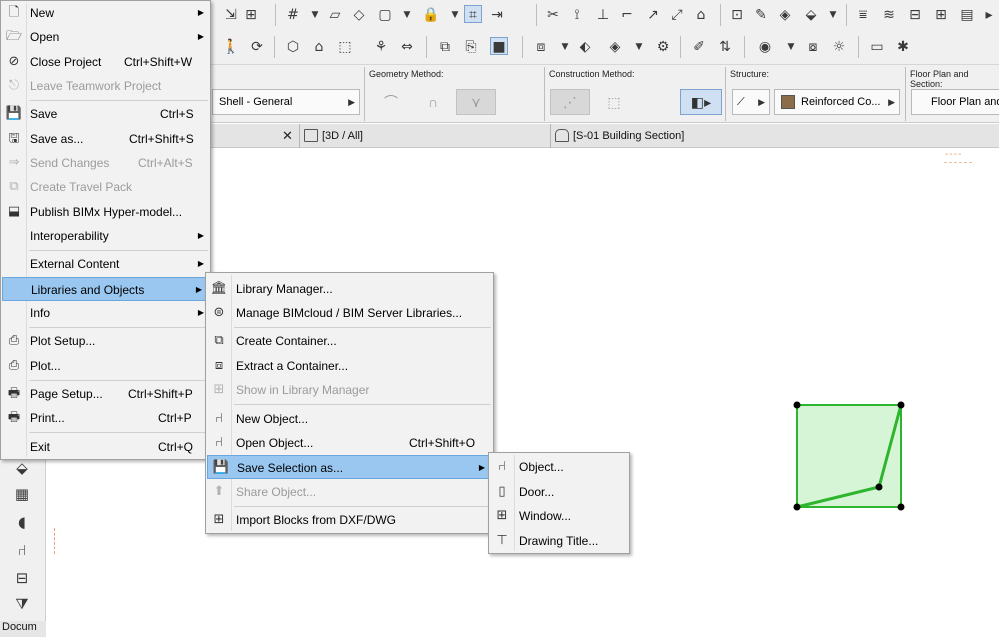  Describe the element at coordinates (22, 605) in the screenshot. I see `mesh-tool-icon: ⧩` at that location.